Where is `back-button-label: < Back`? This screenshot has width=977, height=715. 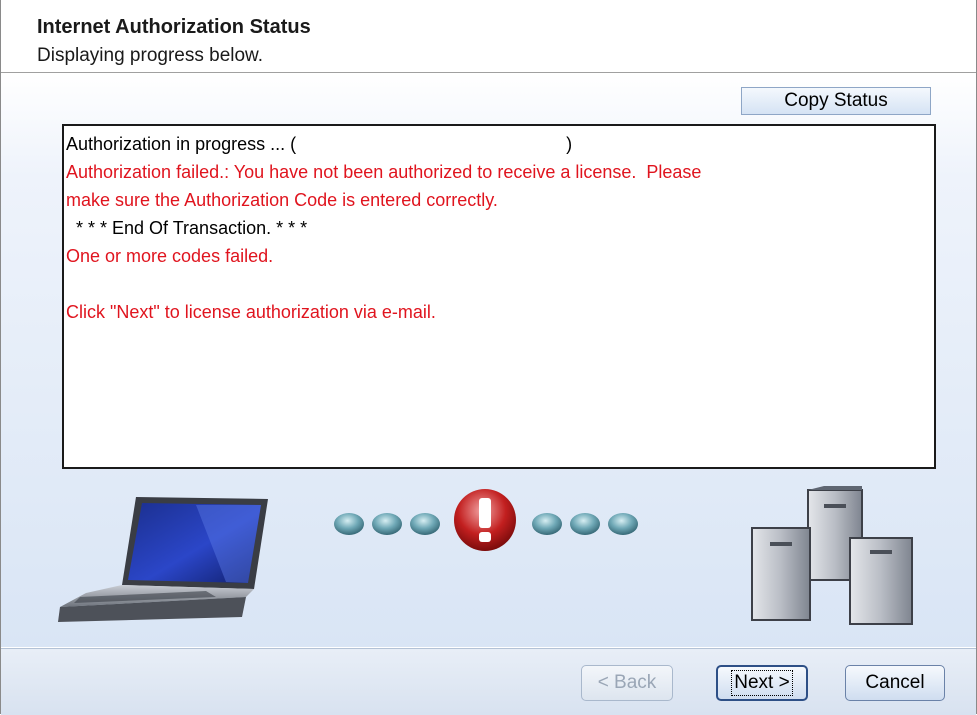 back-button-label: < Back is located at coordinates (627, 682).